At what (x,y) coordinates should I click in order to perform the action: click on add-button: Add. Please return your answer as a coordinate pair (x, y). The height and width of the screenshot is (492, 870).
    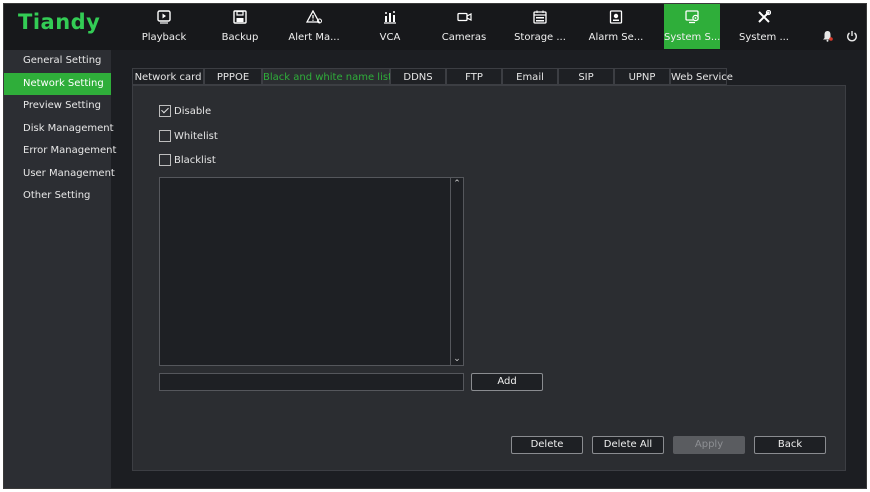
    Looking at the image, I should click on (507, 382).